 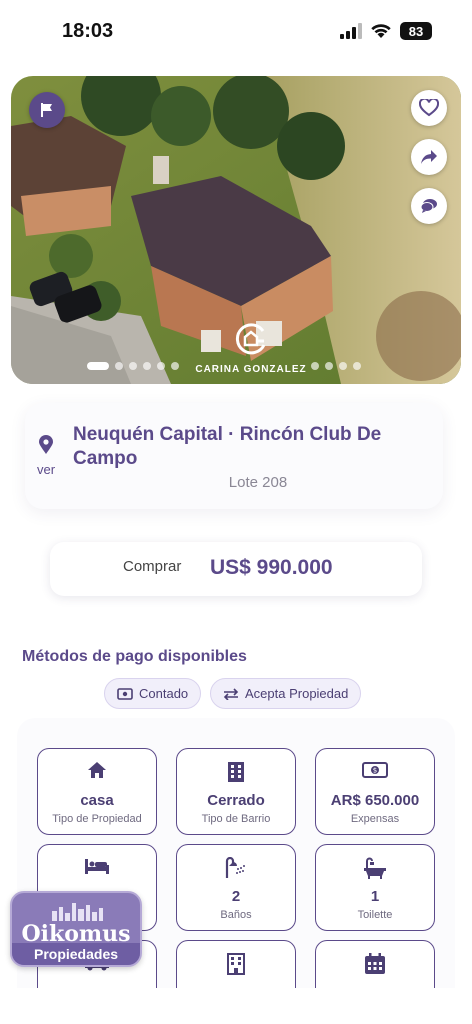 I want to click on feature-tipo-barrio: Cerrado Tipo de Barrio, so click(x=236, y=791).